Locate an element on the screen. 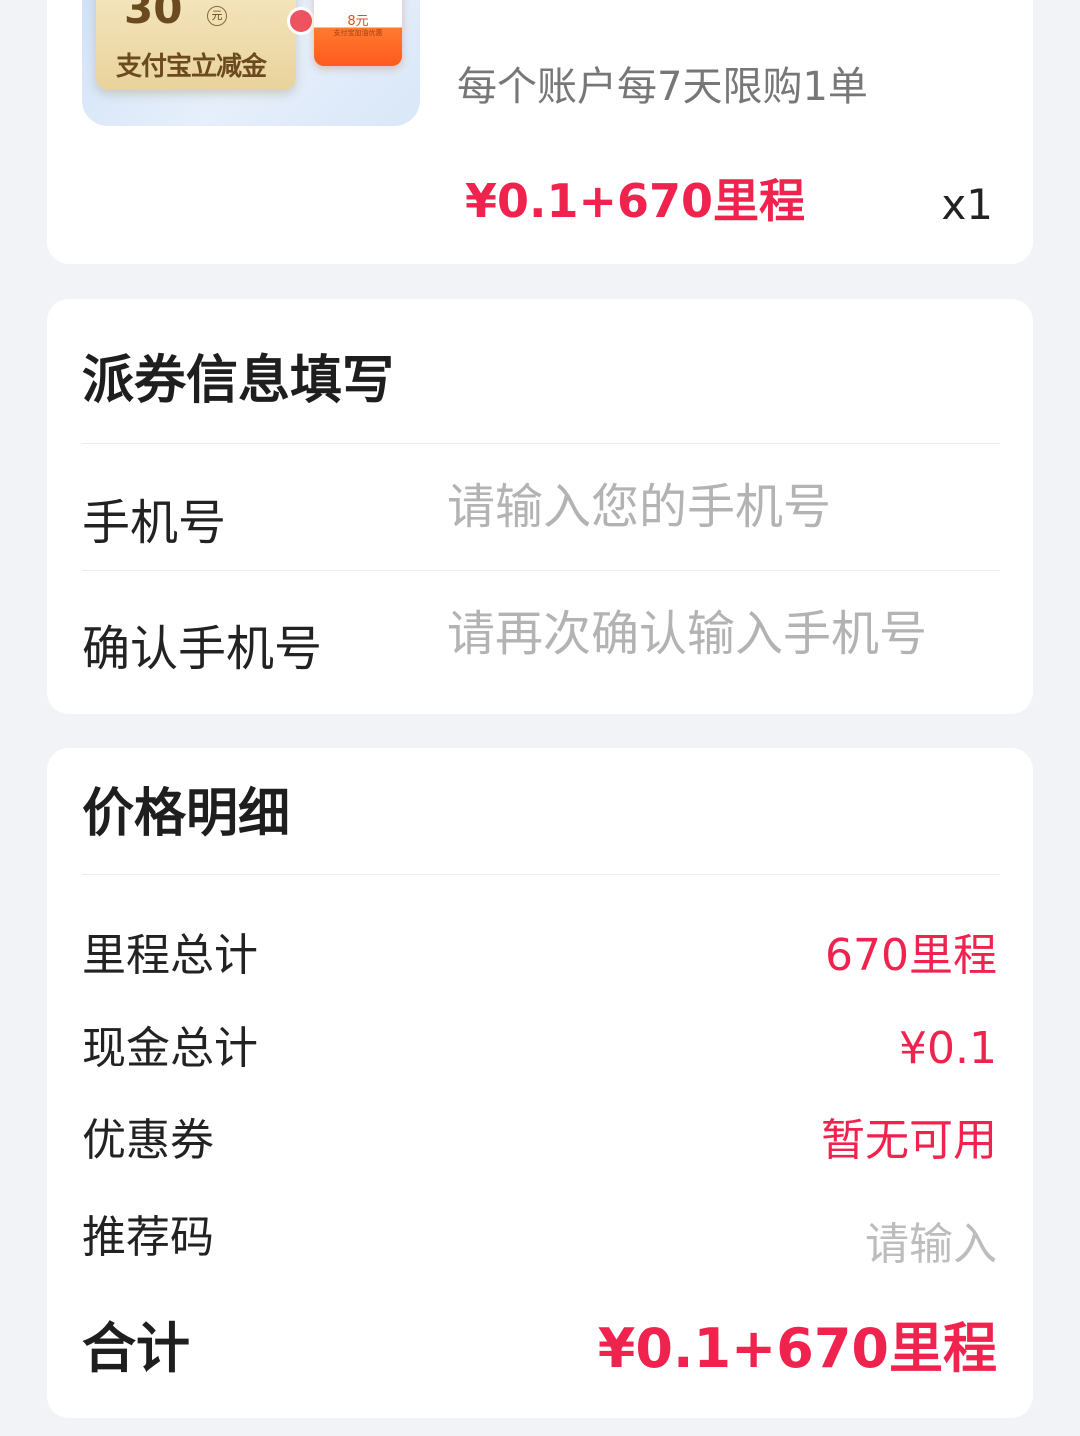  product-image: 30 元 支付宝立减金 8元 支付宝加油优惠 is located at coordinates (251, 63).